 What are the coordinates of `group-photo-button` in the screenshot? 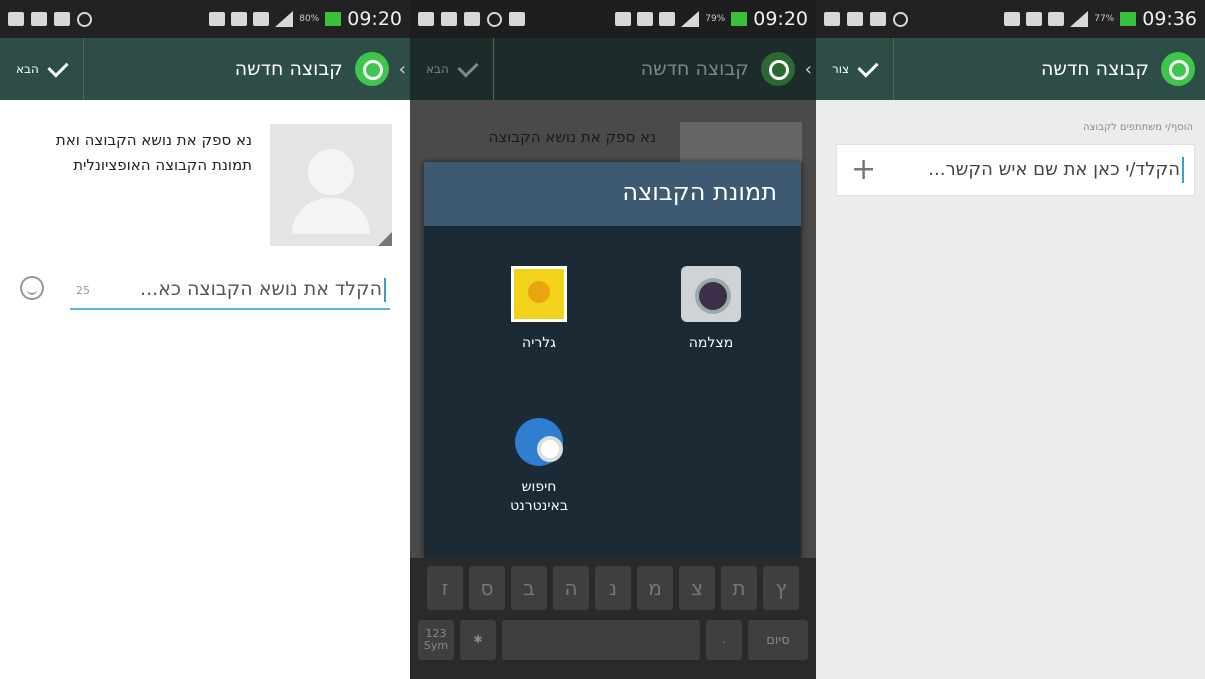 It's located at (331, 185).